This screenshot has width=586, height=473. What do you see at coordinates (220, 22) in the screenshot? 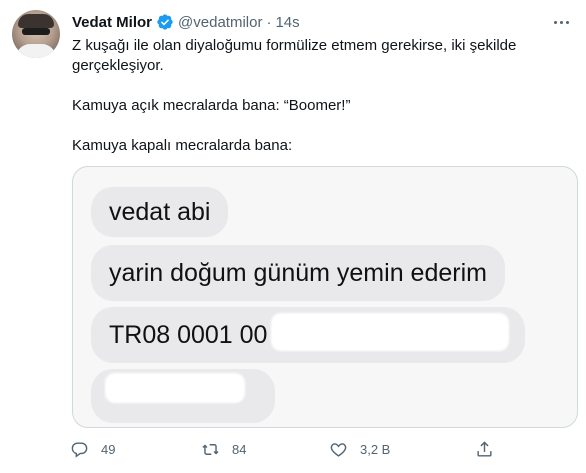
I see `author-handle: @vedatmilor` at bounding box center [220, 22].